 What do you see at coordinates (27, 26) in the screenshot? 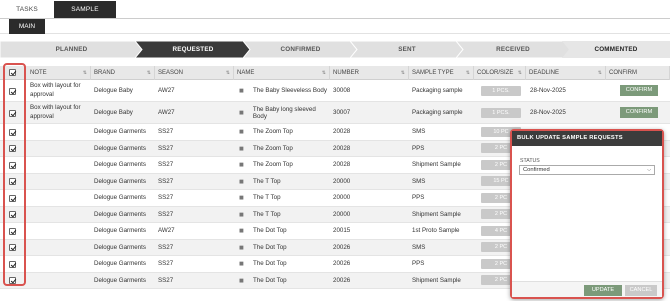
I see `subtab-main: MAIN` at bounding box center [27, 26].